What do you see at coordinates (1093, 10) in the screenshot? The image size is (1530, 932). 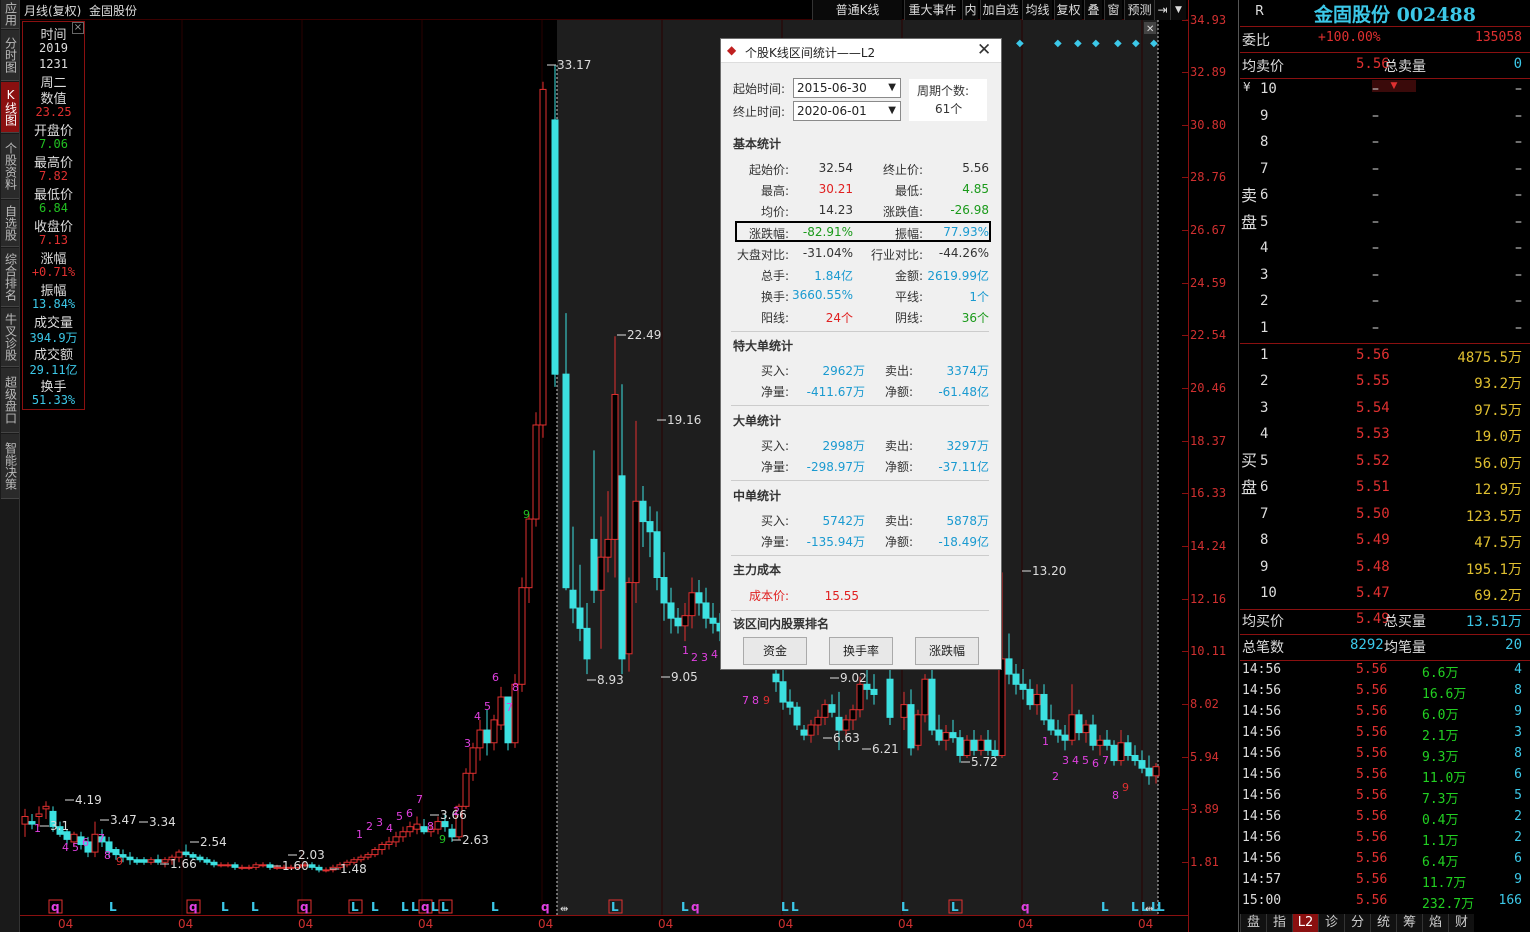 I see `toolbar-button-6: 叠` at bounding box center [1093, 10].